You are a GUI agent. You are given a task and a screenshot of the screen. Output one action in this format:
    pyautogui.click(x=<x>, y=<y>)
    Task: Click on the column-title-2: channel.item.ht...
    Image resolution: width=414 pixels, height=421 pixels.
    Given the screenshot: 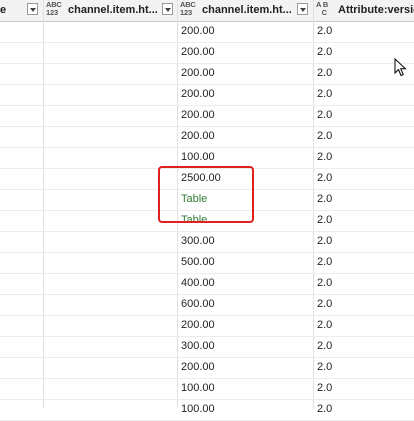 What is the action you would take?
    pyautogui.click(x=247, y=10)
    